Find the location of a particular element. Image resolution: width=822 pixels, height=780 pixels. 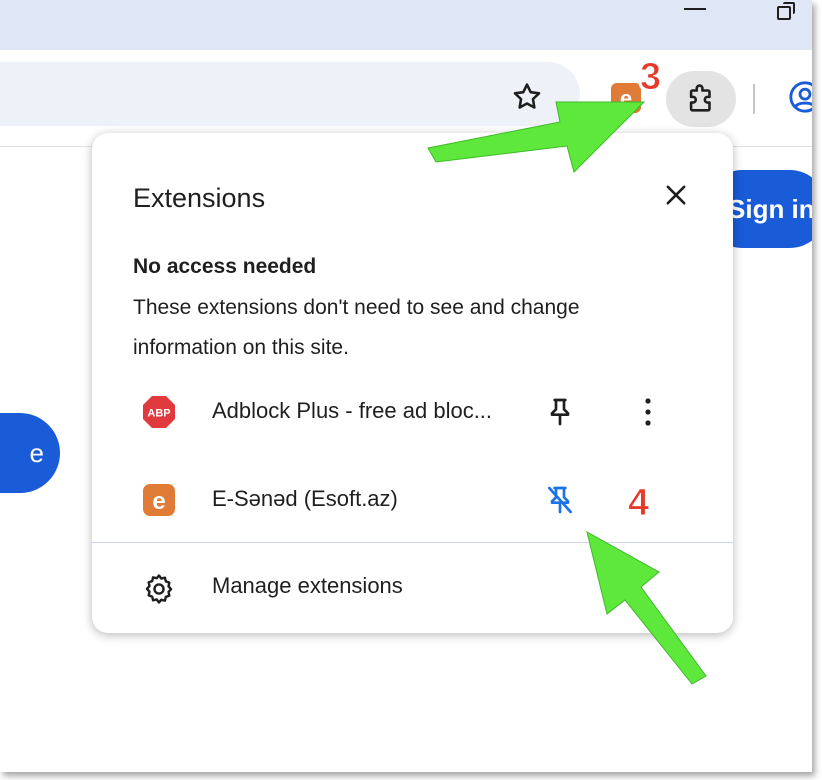

step-3-badge: 3 is located at coordinates (650, 77).